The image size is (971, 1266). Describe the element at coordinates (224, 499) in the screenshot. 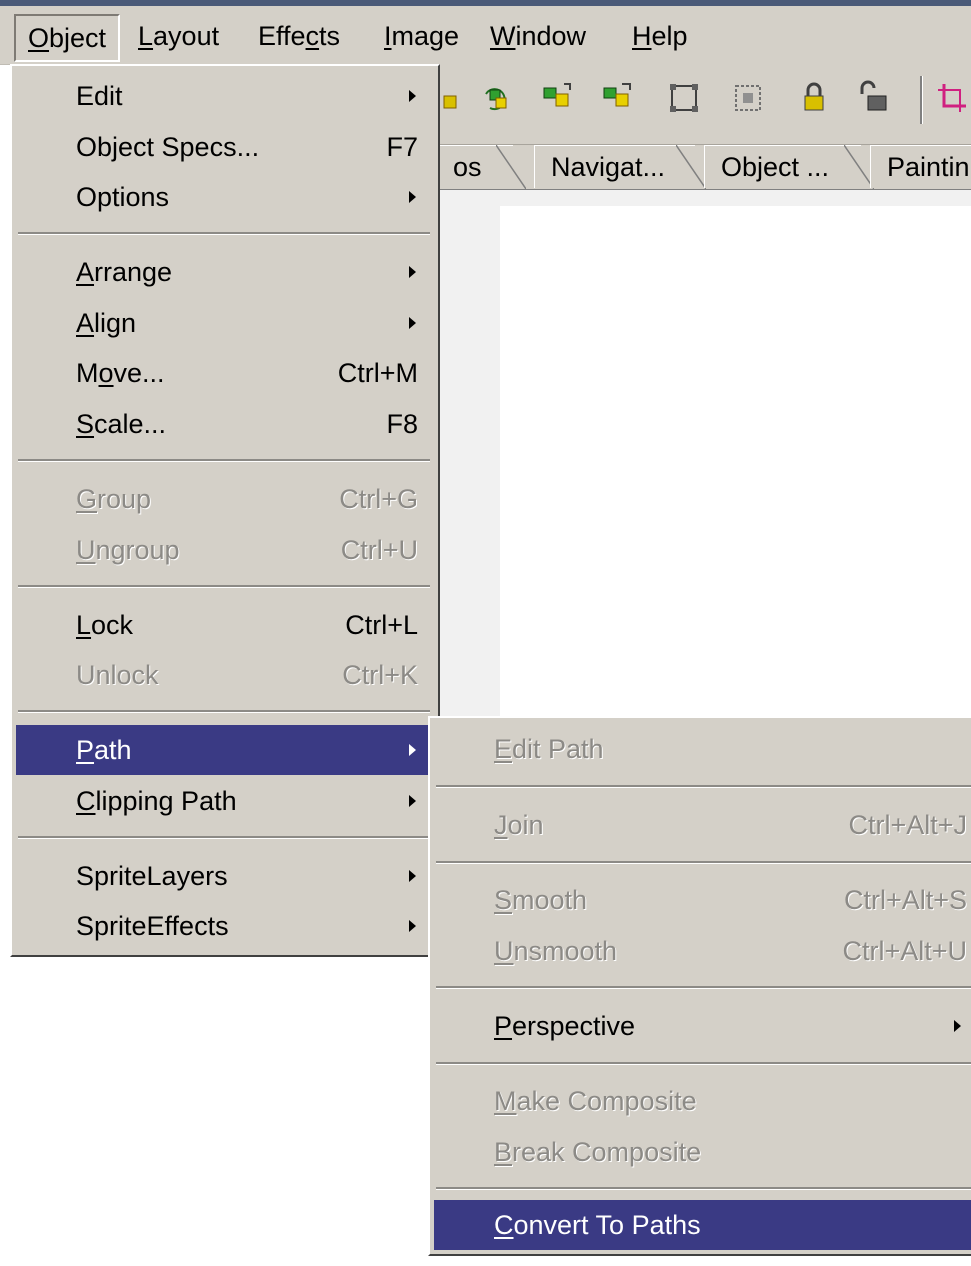

I see `menu-item-group: Group Ctrl+G` at that location.